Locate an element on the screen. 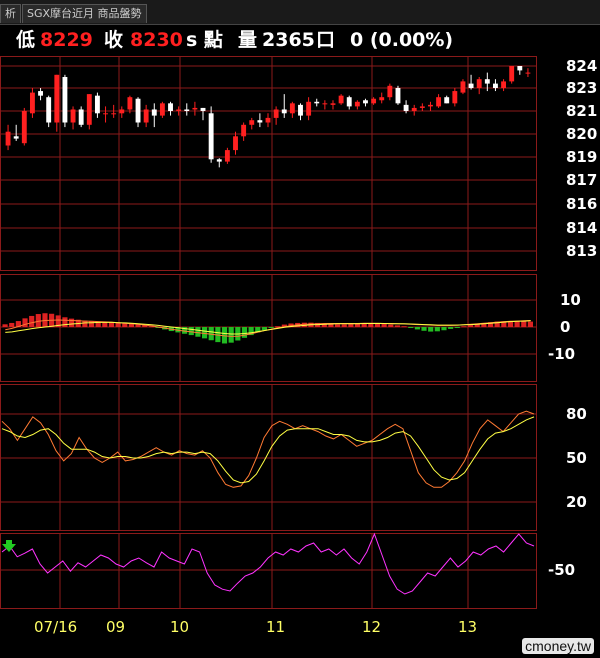 The height and width of the screenshot is (658, 600). unit-label: s 點 is located at coordinates (204, 40).